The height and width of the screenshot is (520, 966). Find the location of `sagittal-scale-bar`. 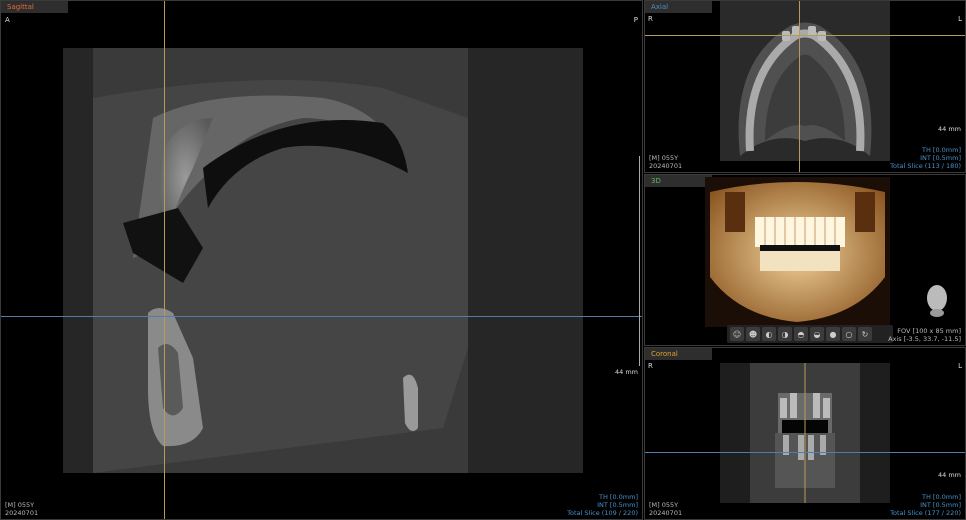

sagittal-scale-bar is located at coordinates (637, 261).